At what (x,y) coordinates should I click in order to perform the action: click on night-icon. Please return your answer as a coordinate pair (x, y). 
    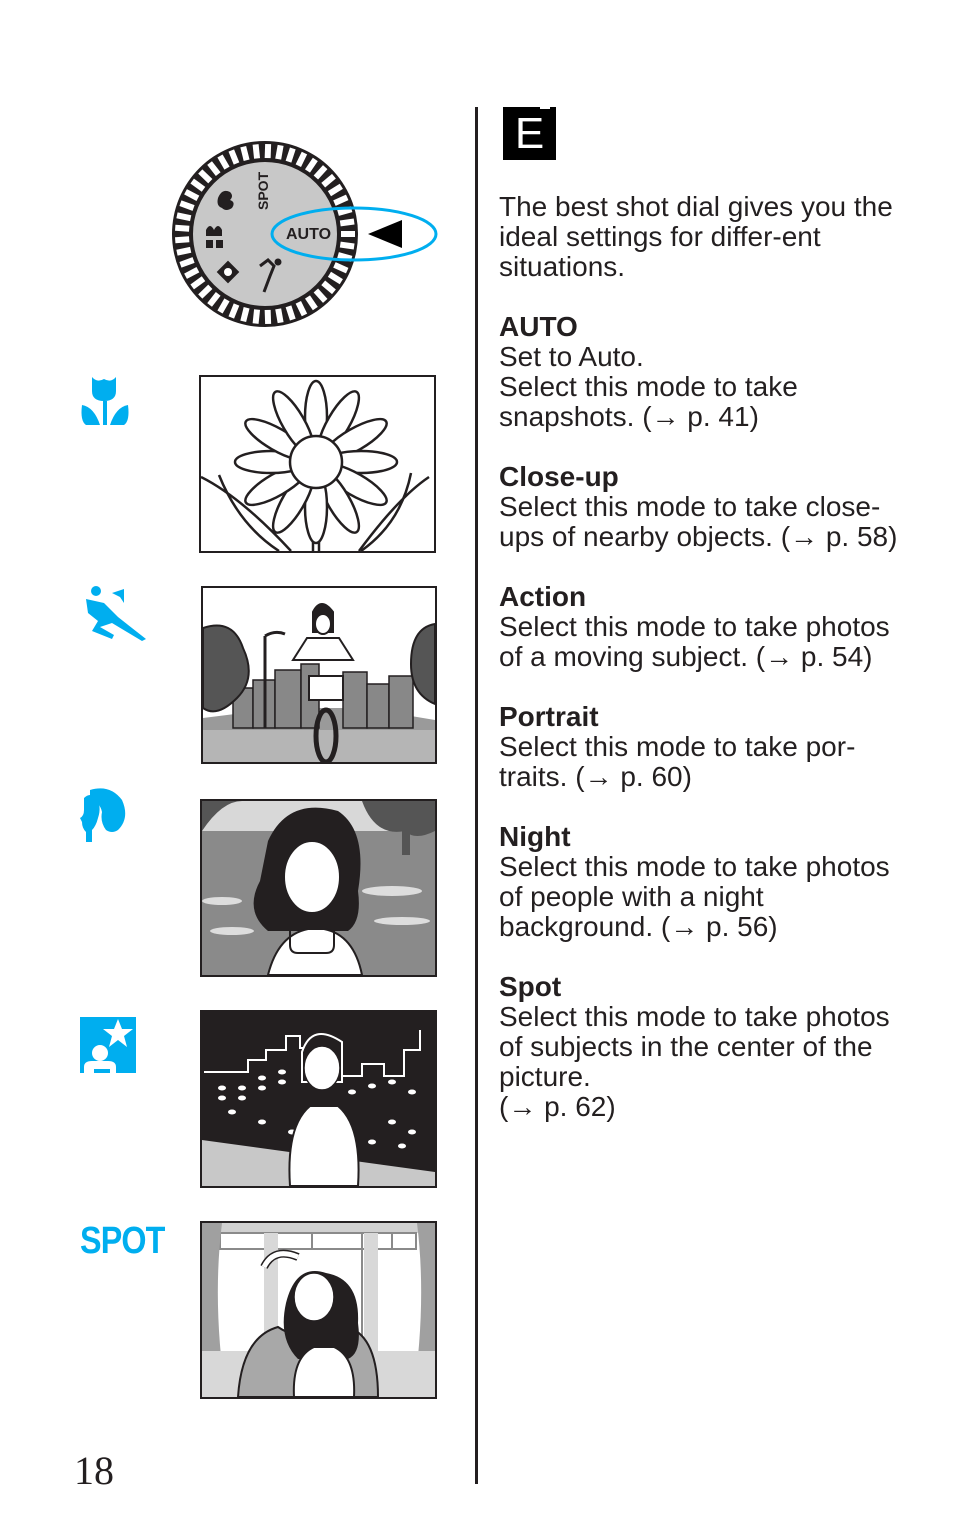
    Looking at the image, I should click on (108, 1045).